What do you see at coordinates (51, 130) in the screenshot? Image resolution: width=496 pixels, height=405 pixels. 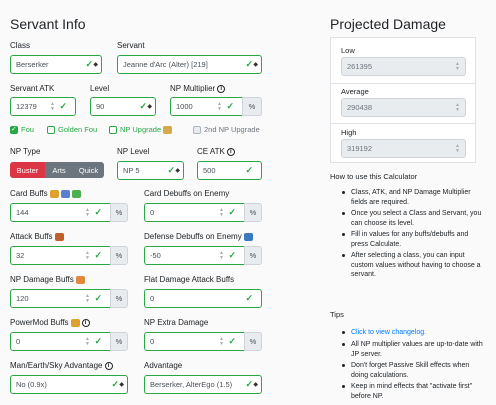 I see `golden-fou-checkbox` at bounding box center [51, 130].